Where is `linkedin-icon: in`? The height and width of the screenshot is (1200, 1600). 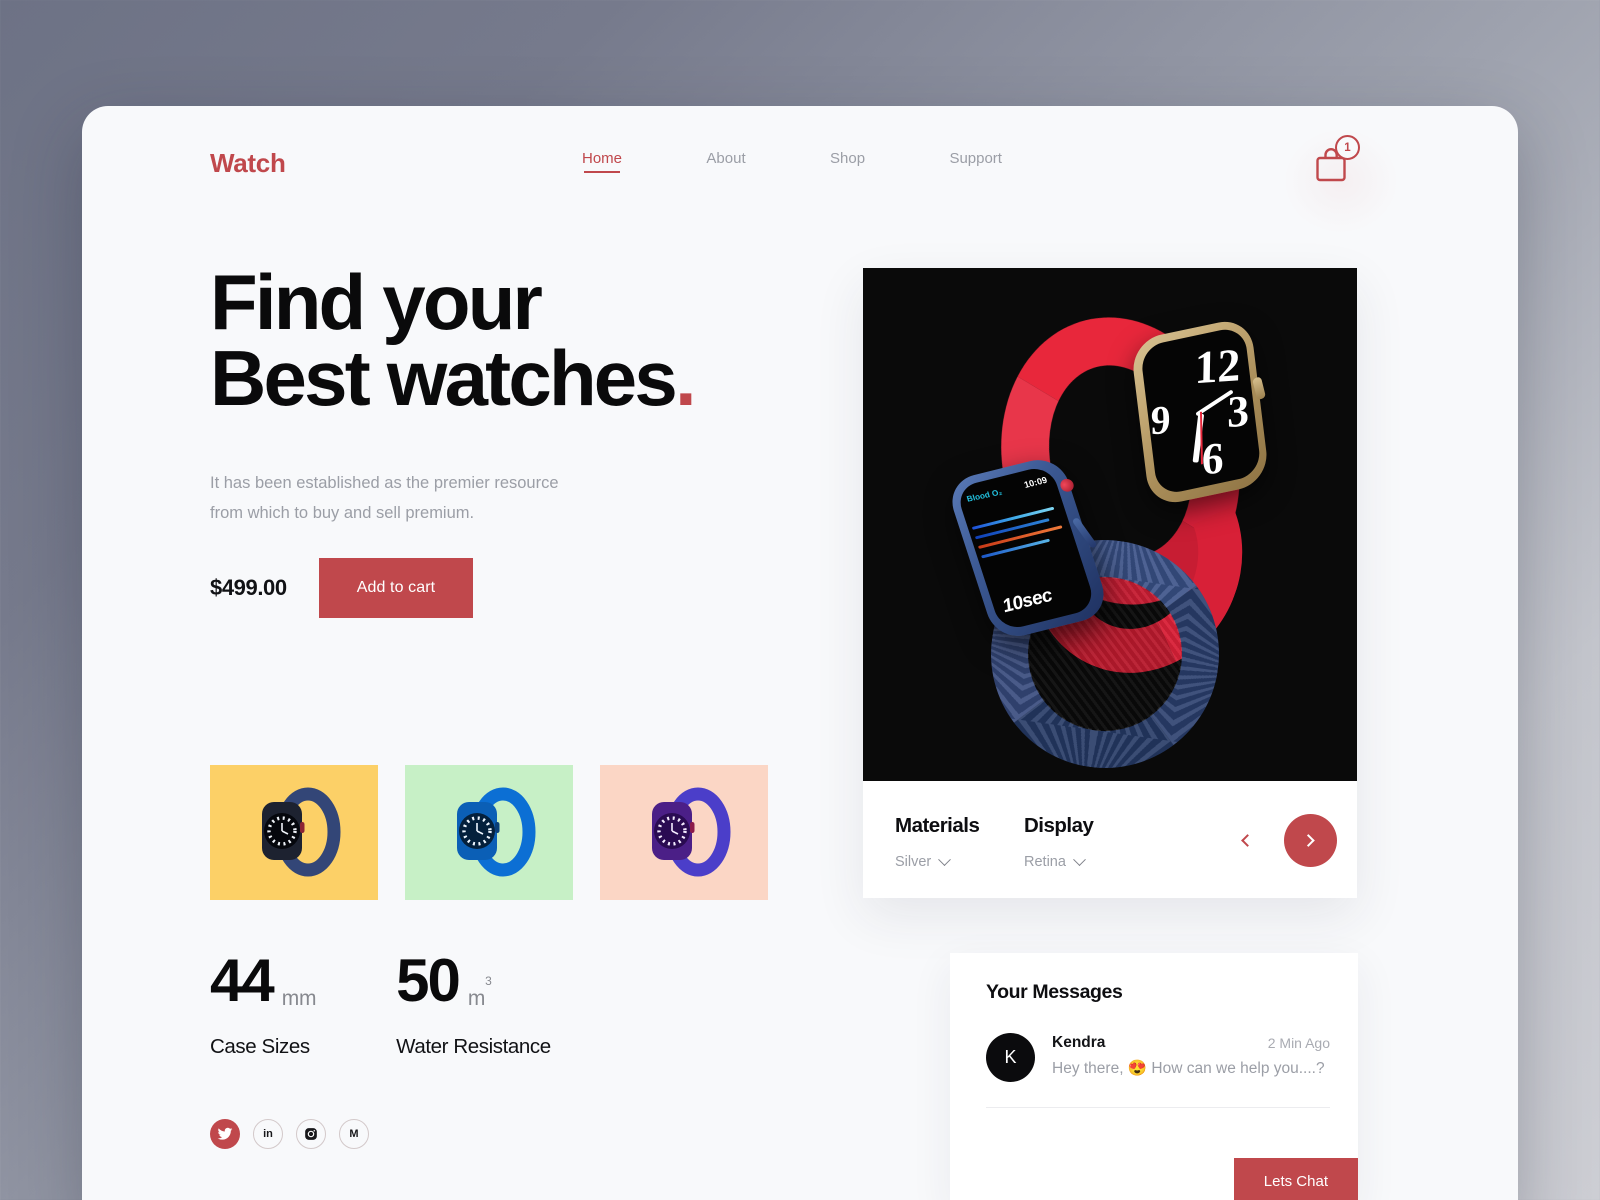
linkedin-icon: in is located at coordinates (268, 1134).